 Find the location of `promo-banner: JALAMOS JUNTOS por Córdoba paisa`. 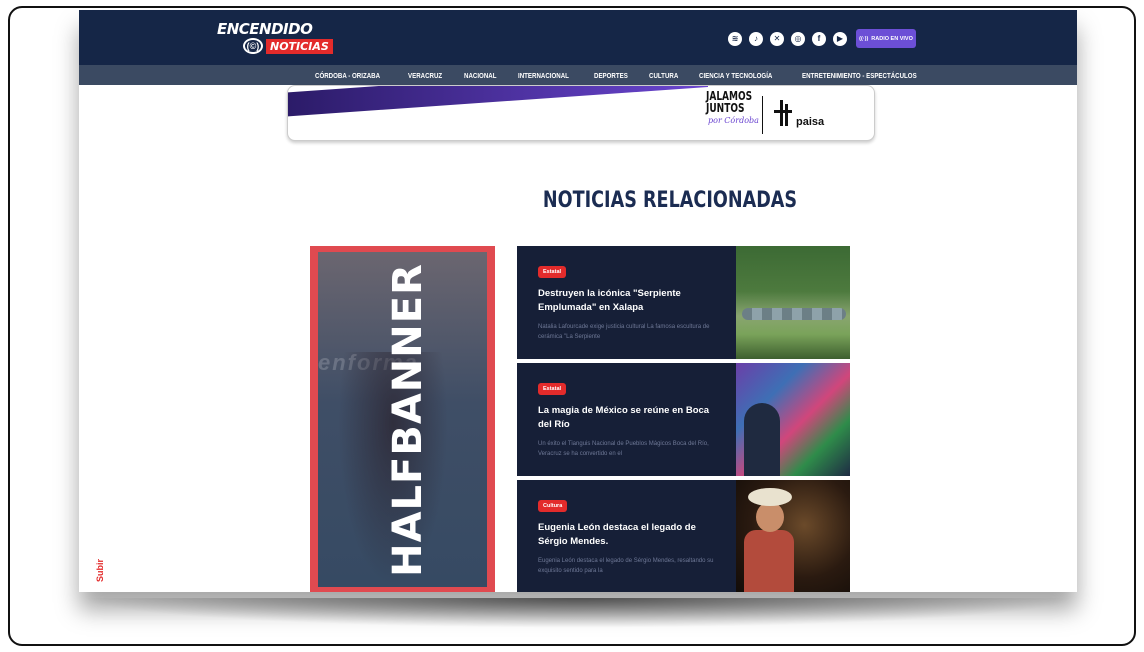

promo-banner: JALAMOS JUNTOS por Córdoba paisa is located at coordinates (581, 113).